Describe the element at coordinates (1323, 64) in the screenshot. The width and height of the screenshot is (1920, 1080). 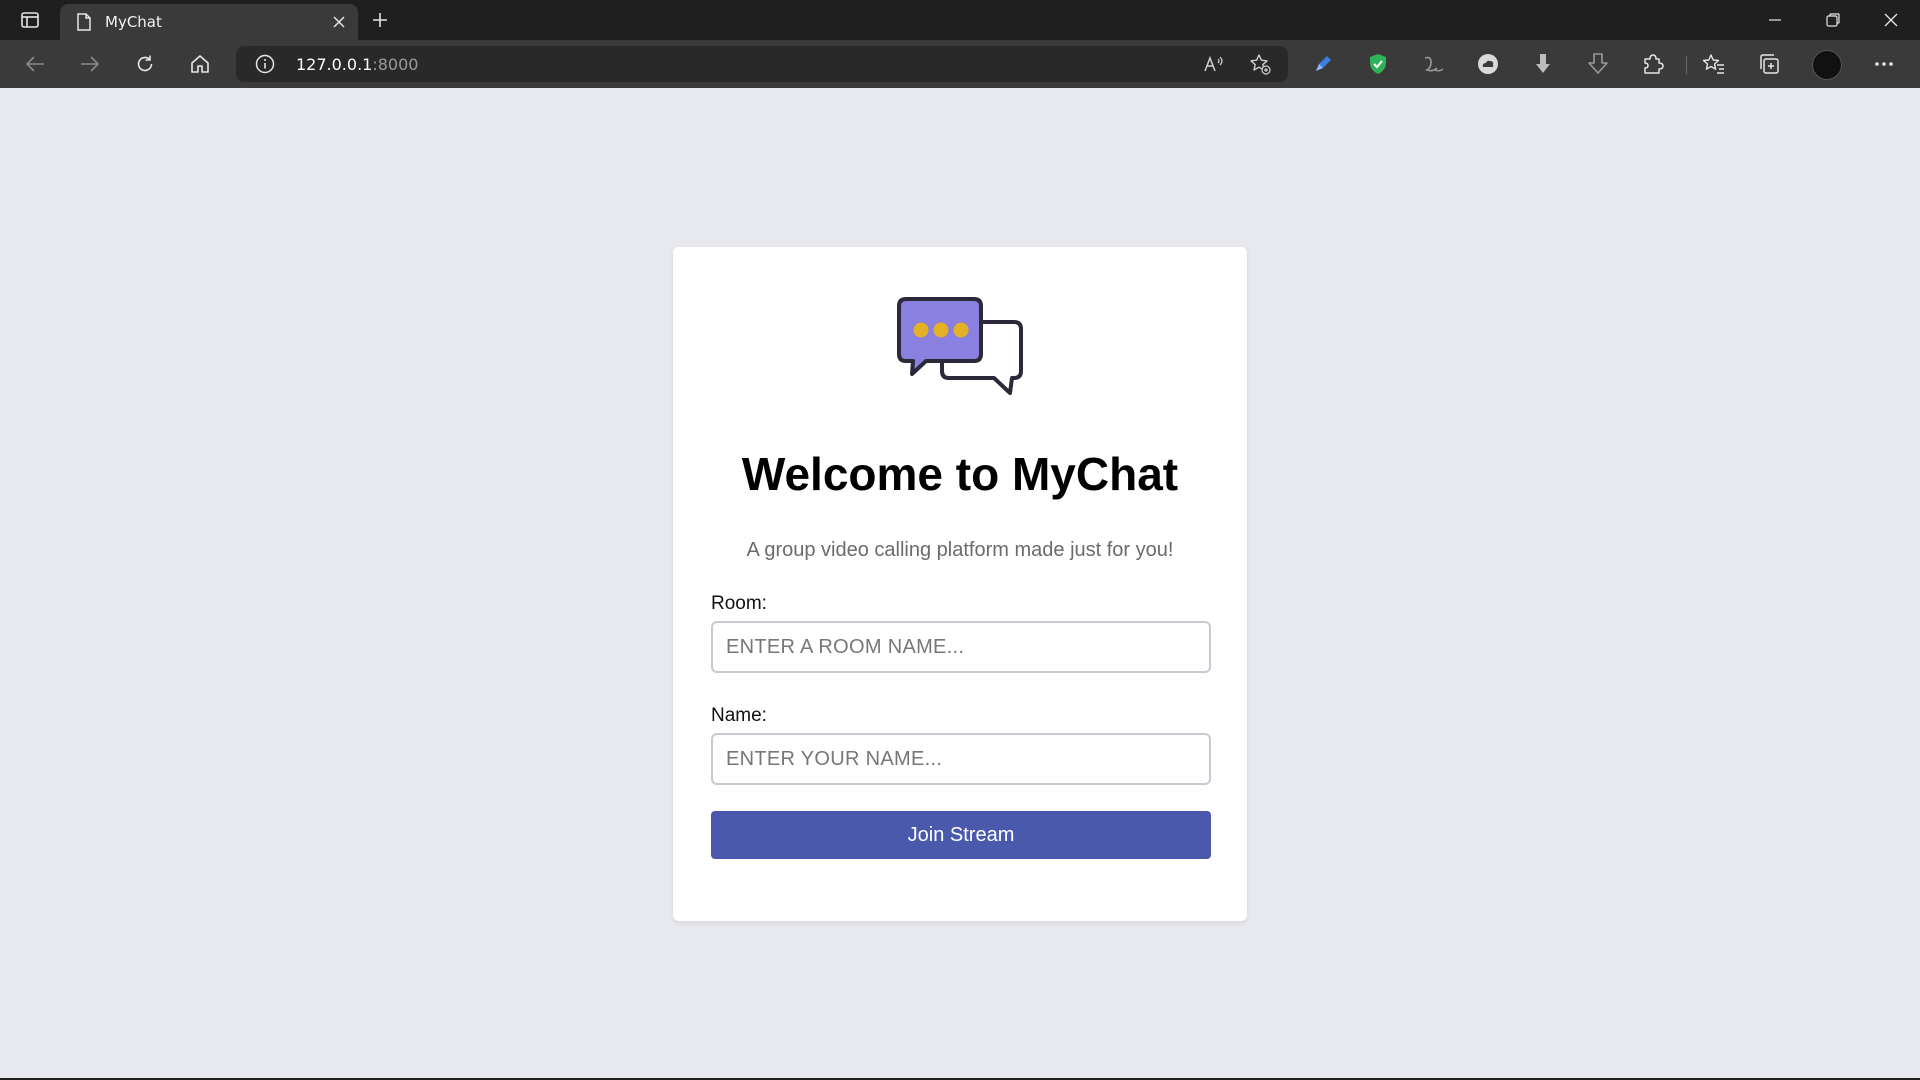
I see `pen-extension-icon` at that location.